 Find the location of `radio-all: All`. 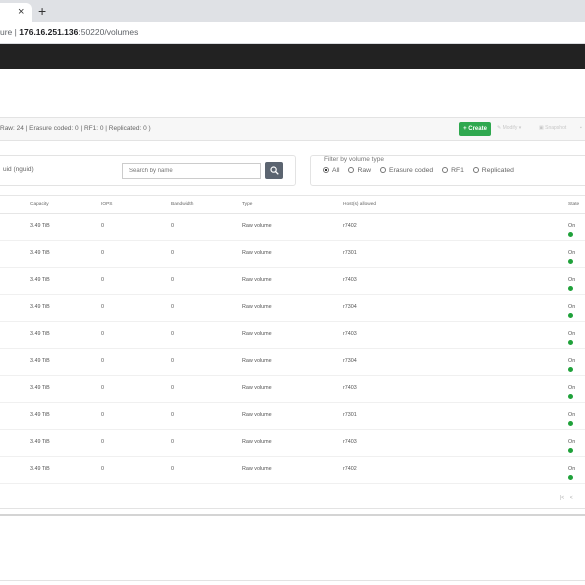

radio-all: All is located at coordinates (331, 170).